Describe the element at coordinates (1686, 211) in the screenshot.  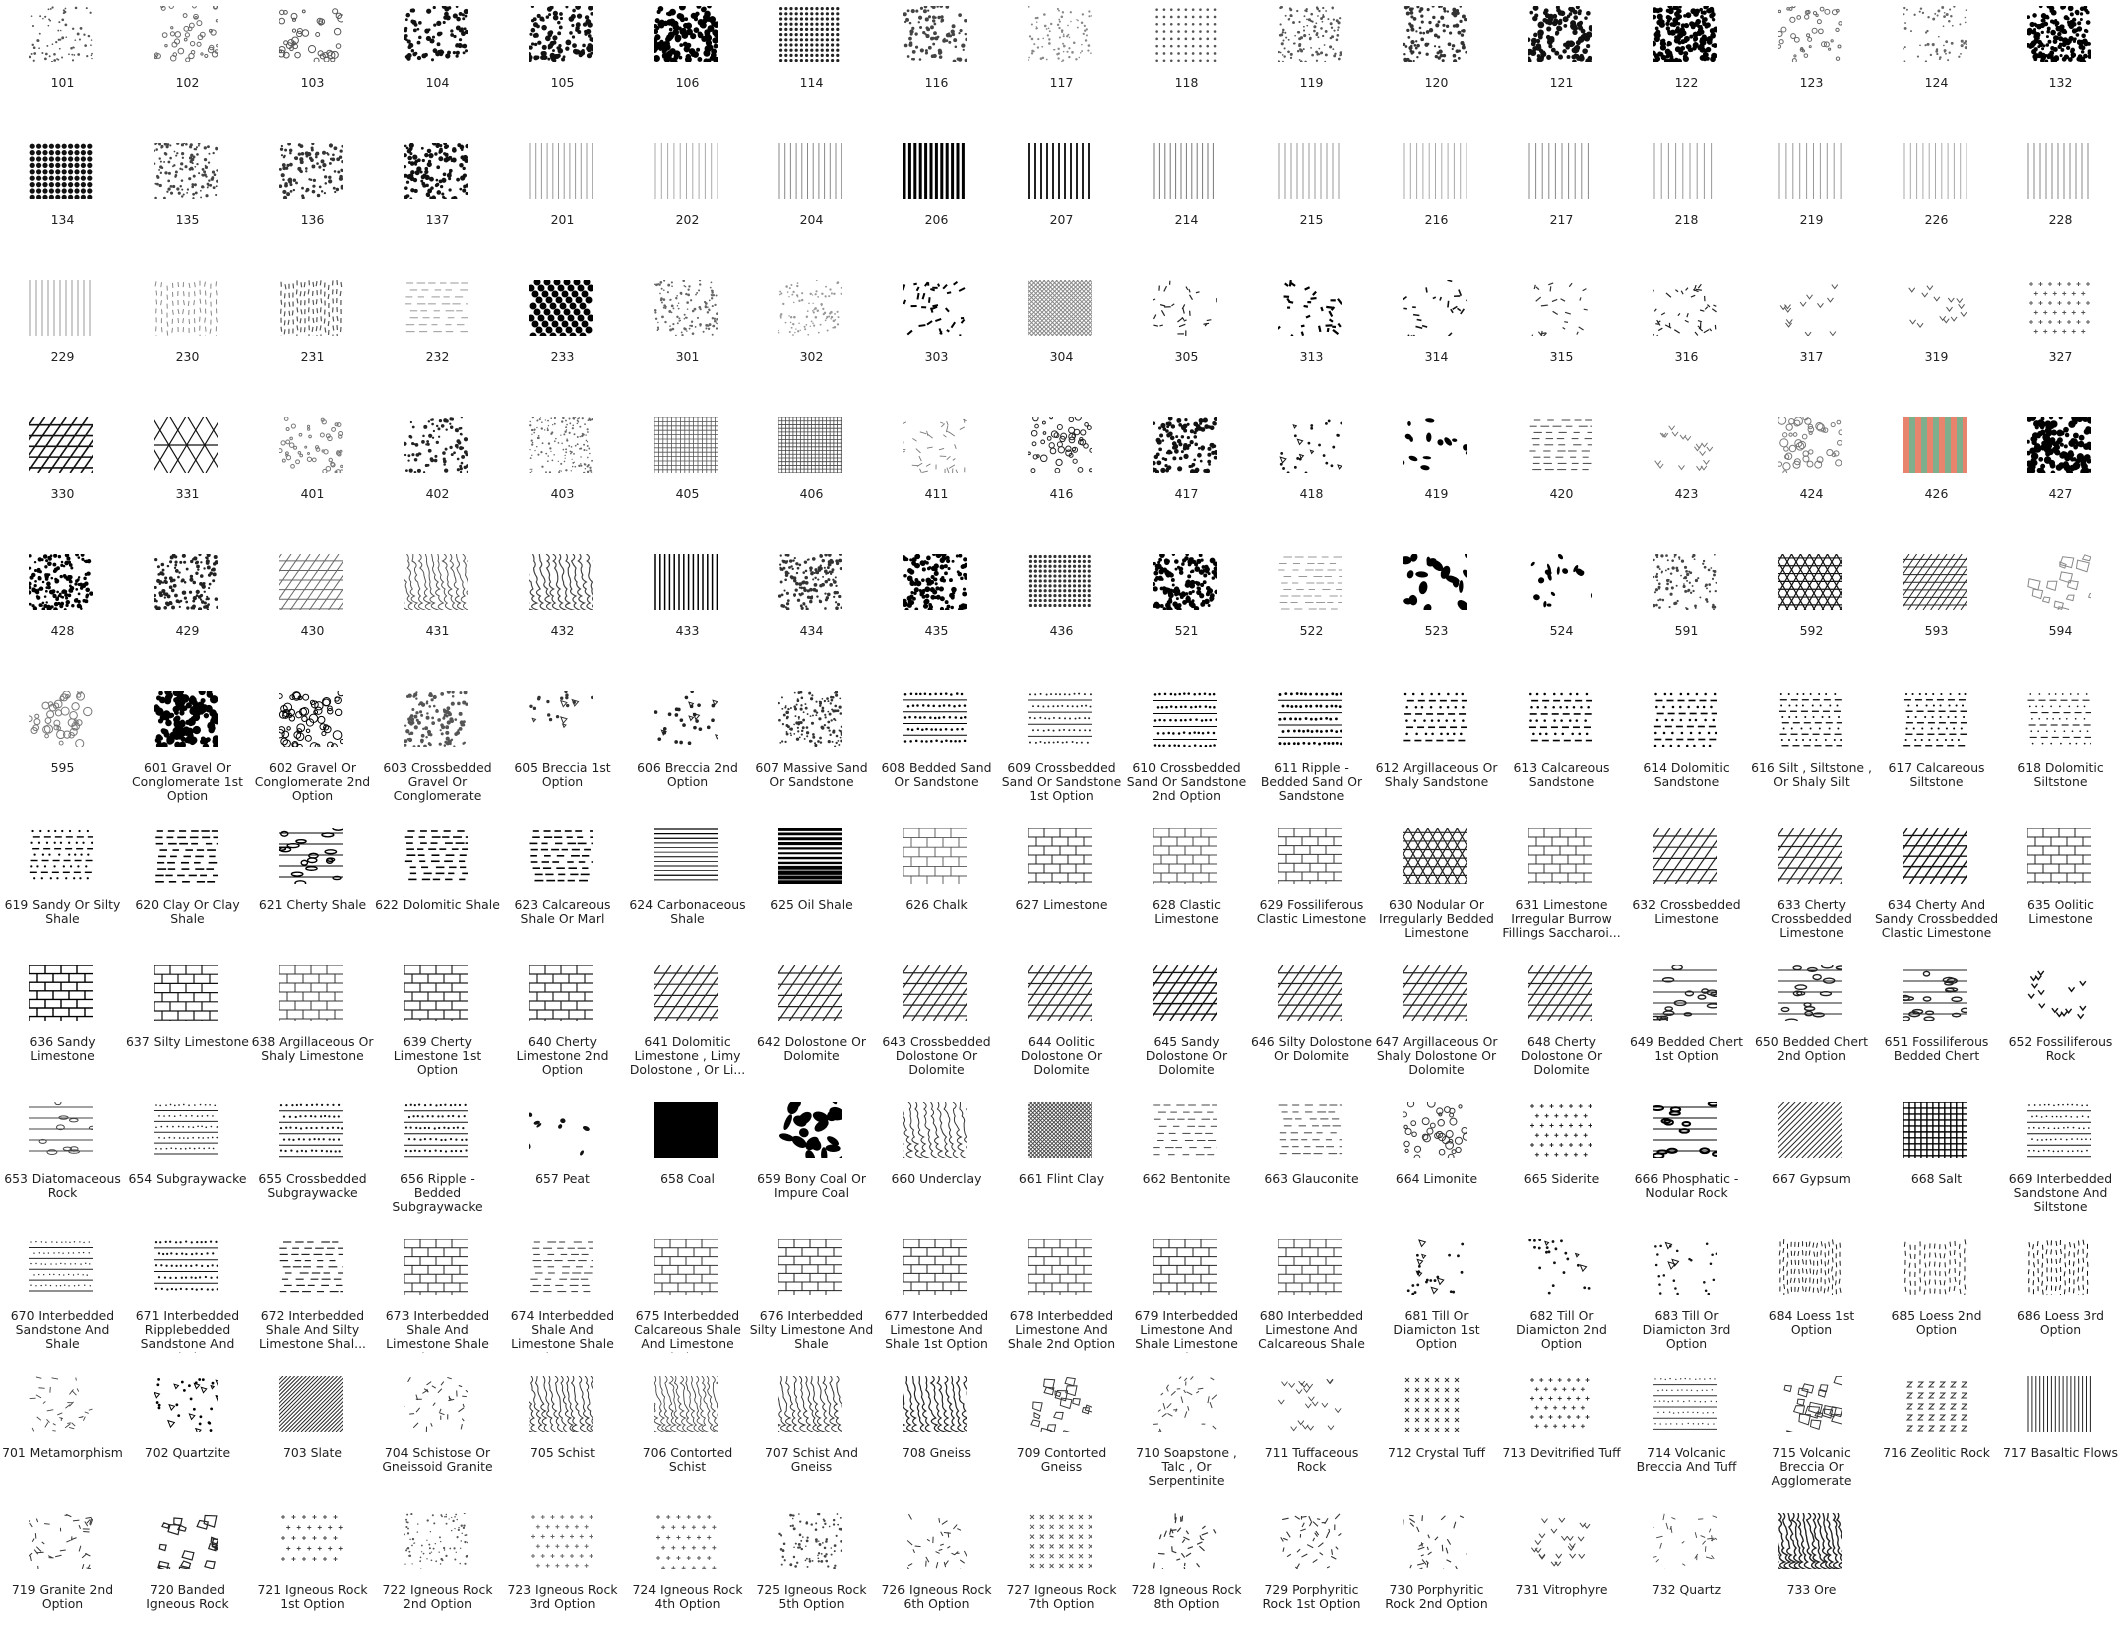
I see `pattern-item: 218` at that location.